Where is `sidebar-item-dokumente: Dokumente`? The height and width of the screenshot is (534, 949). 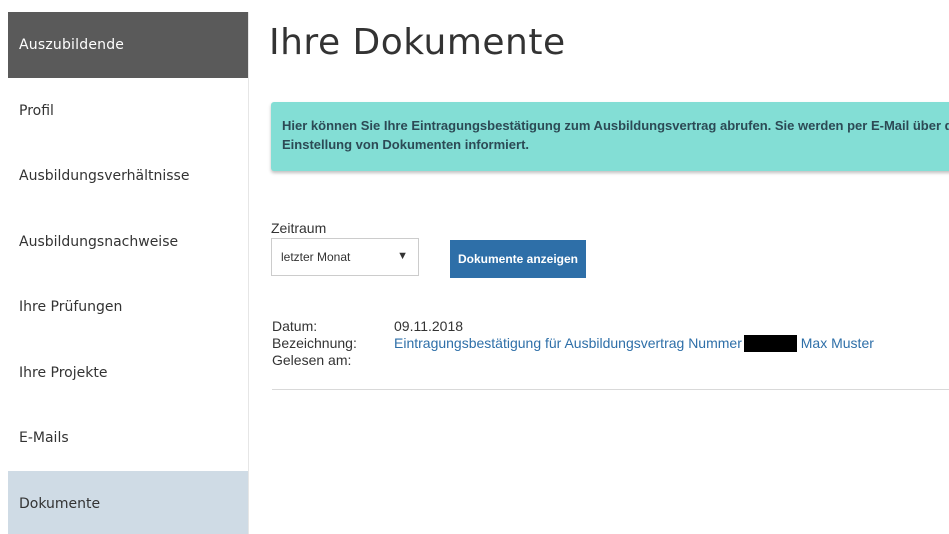
sidebar-item-dokumente: Dokumente is located at coordinates (128, 502).